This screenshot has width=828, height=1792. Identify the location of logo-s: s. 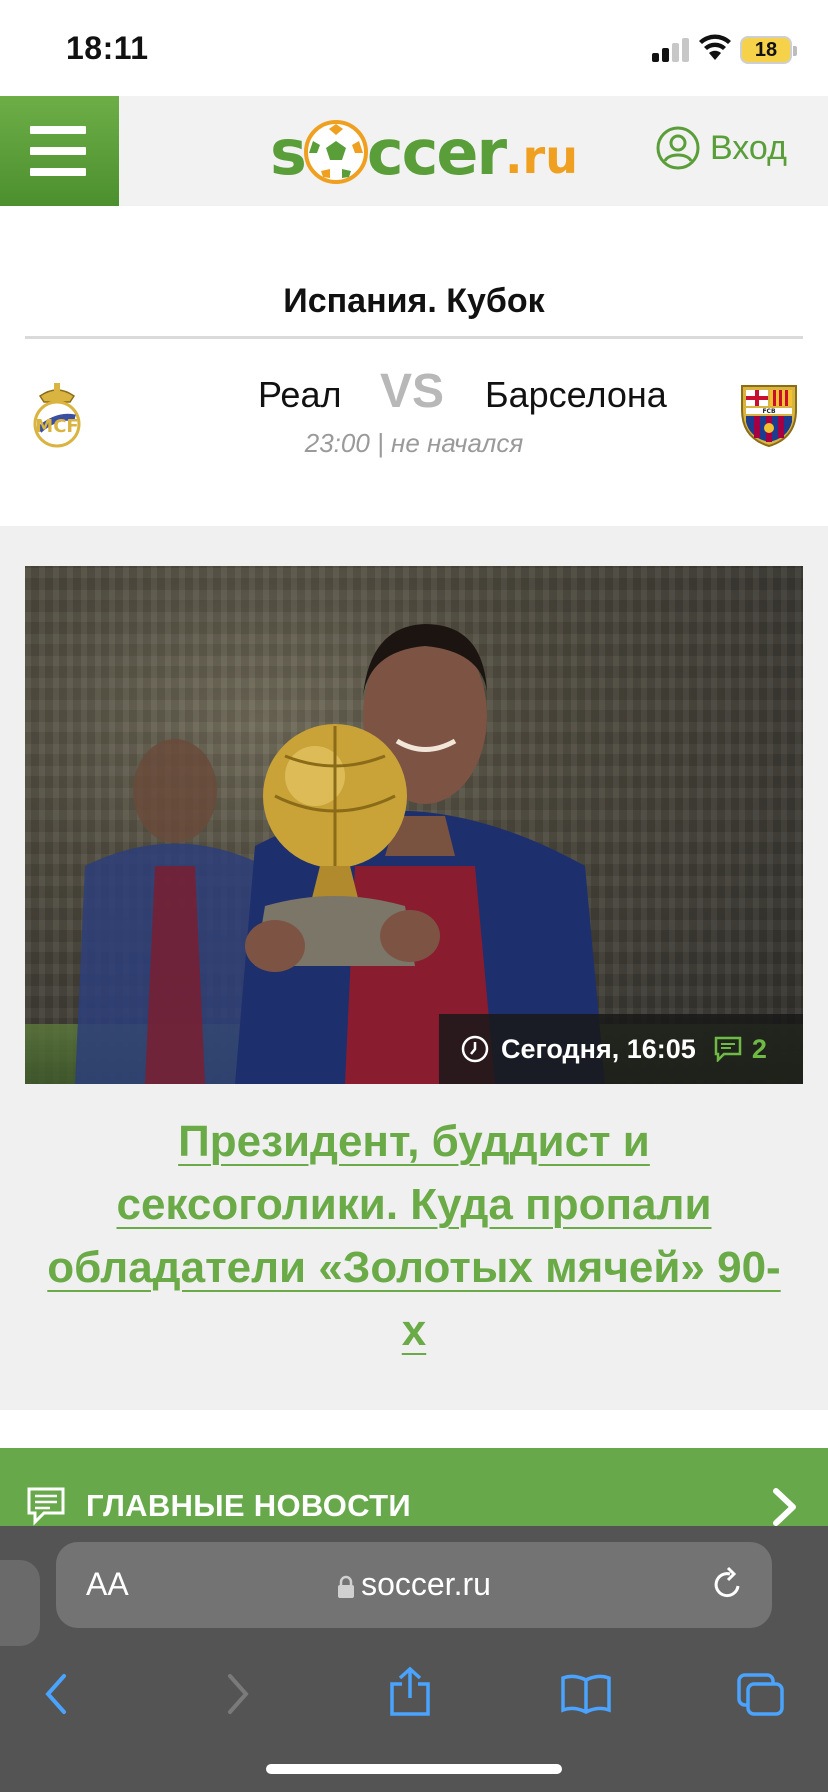
(288, 152).